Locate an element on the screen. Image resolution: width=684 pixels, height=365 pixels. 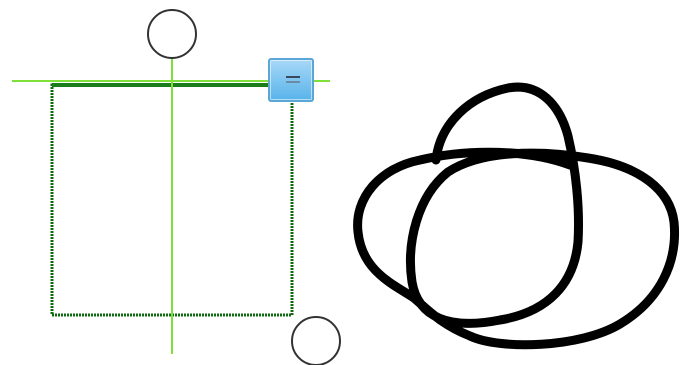
move-handle-icon is located at coordinates (291, 80).